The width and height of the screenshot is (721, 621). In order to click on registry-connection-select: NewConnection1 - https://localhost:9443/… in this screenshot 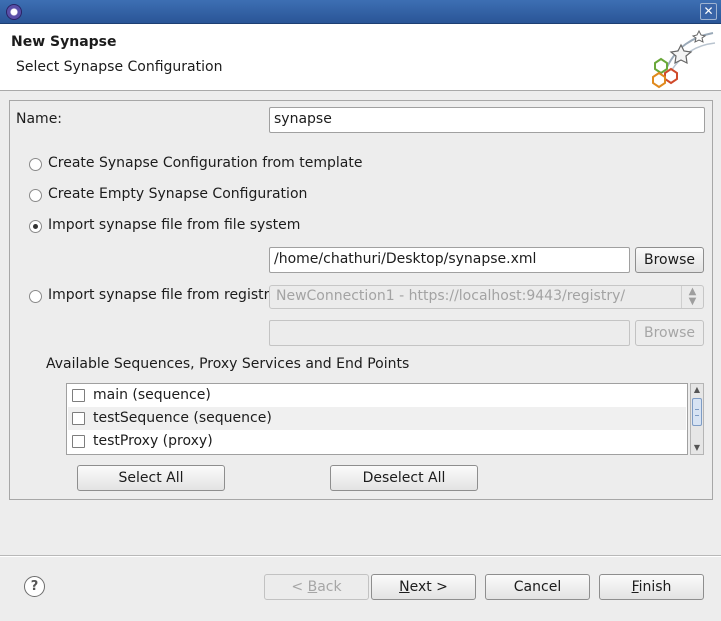, I will do `click(486, 297)`.